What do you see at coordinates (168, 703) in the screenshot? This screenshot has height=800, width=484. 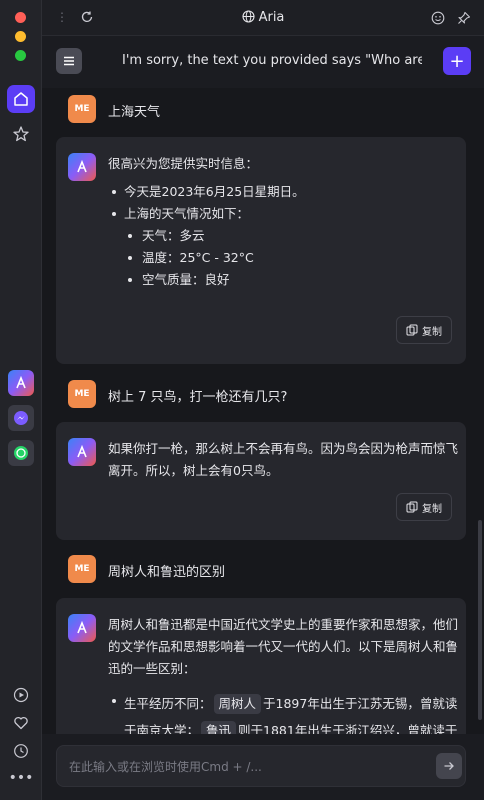 I see `list-item-text: 生平经历不同：` at bounding box center [168, 703].